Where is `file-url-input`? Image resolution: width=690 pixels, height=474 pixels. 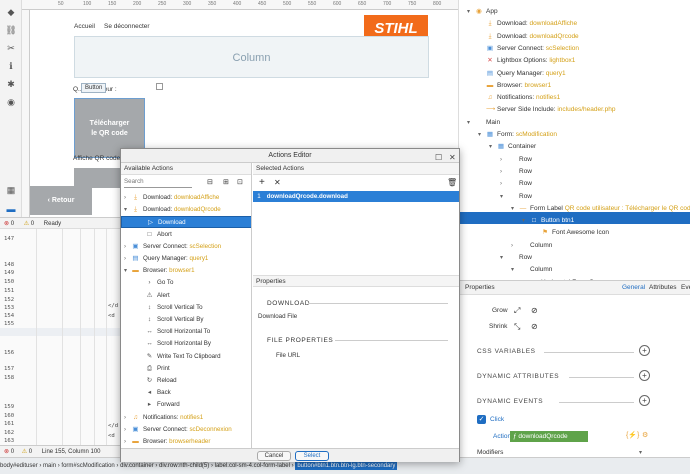
file-url-input is located at coordinates (383, 356).